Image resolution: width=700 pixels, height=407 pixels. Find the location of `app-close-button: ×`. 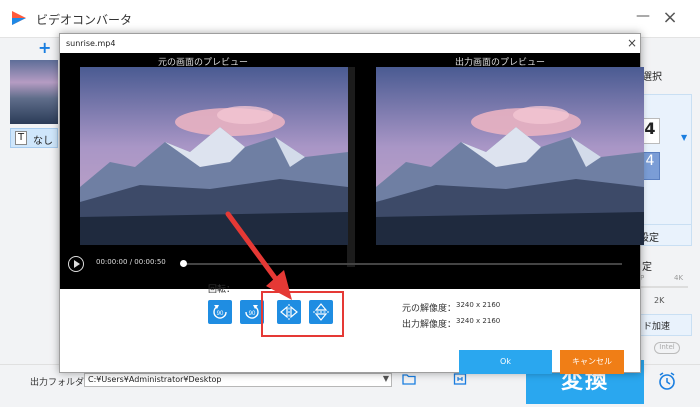

app-close-button: × is located at coordinates (670, 19).